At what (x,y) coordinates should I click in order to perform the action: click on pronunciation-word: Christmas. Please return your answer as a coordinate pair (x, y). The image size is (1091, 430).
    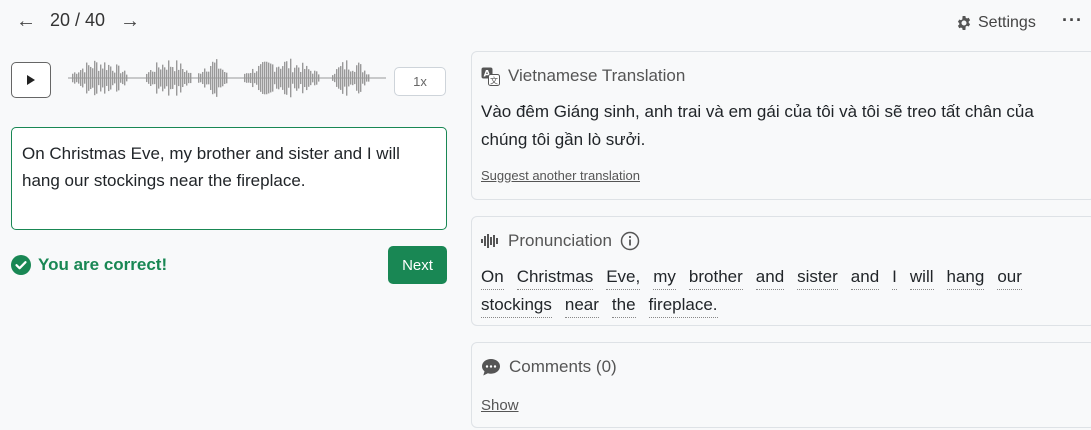
    Looking at the image, I should click on (555, 278).